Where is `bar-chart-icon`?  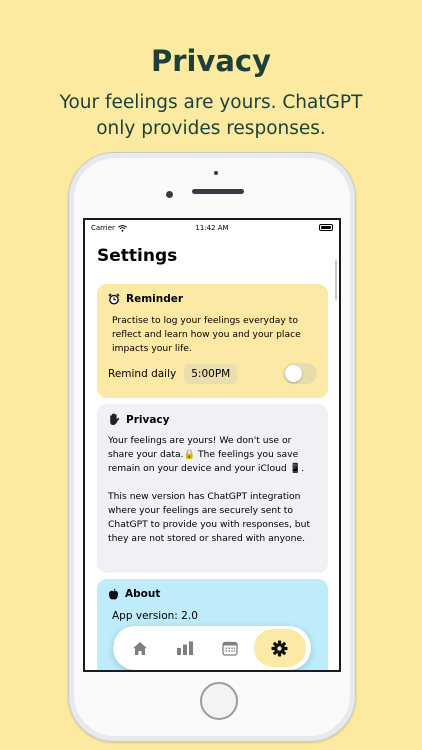 bar-chart-icon is located at coordinates (185, 648).